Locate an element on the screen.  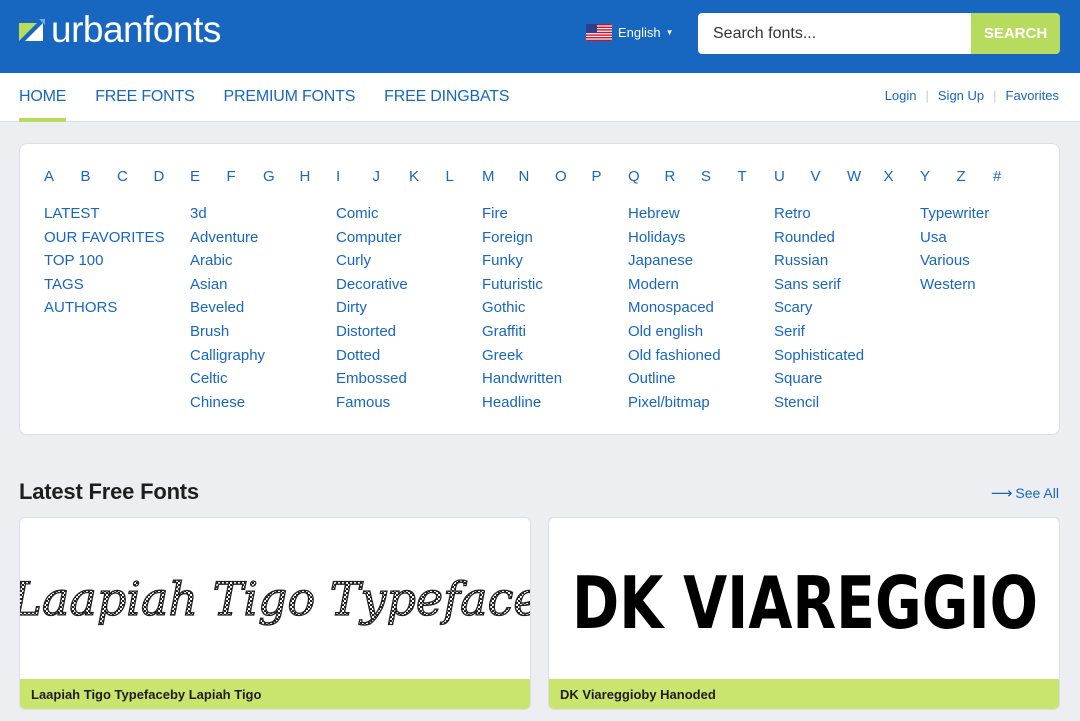
category-link: Dotted is located at coordinates (409, 356).